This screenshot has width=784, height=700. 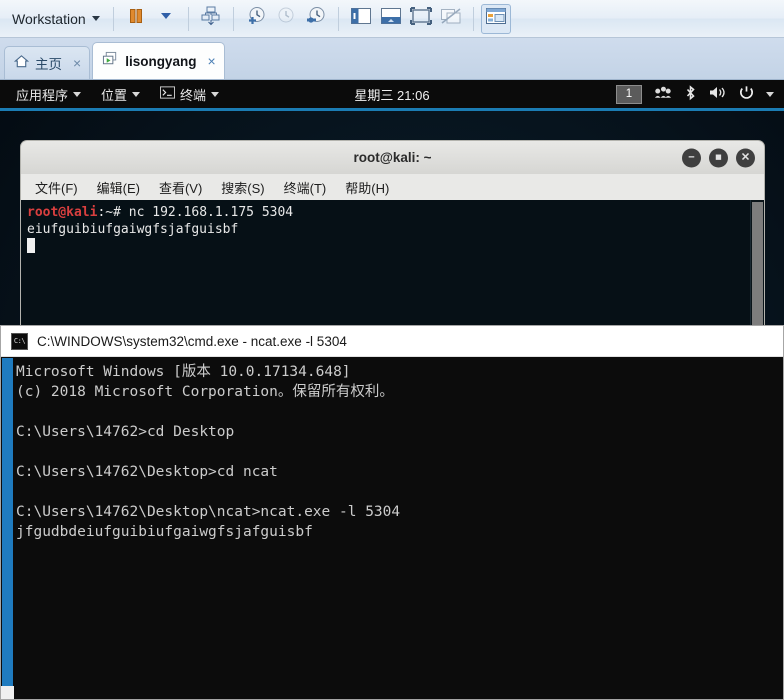 What do you see at coordinates (392, 109) in the screenshot?
I see `panel-accent-line` at bounding box center [392, 109].